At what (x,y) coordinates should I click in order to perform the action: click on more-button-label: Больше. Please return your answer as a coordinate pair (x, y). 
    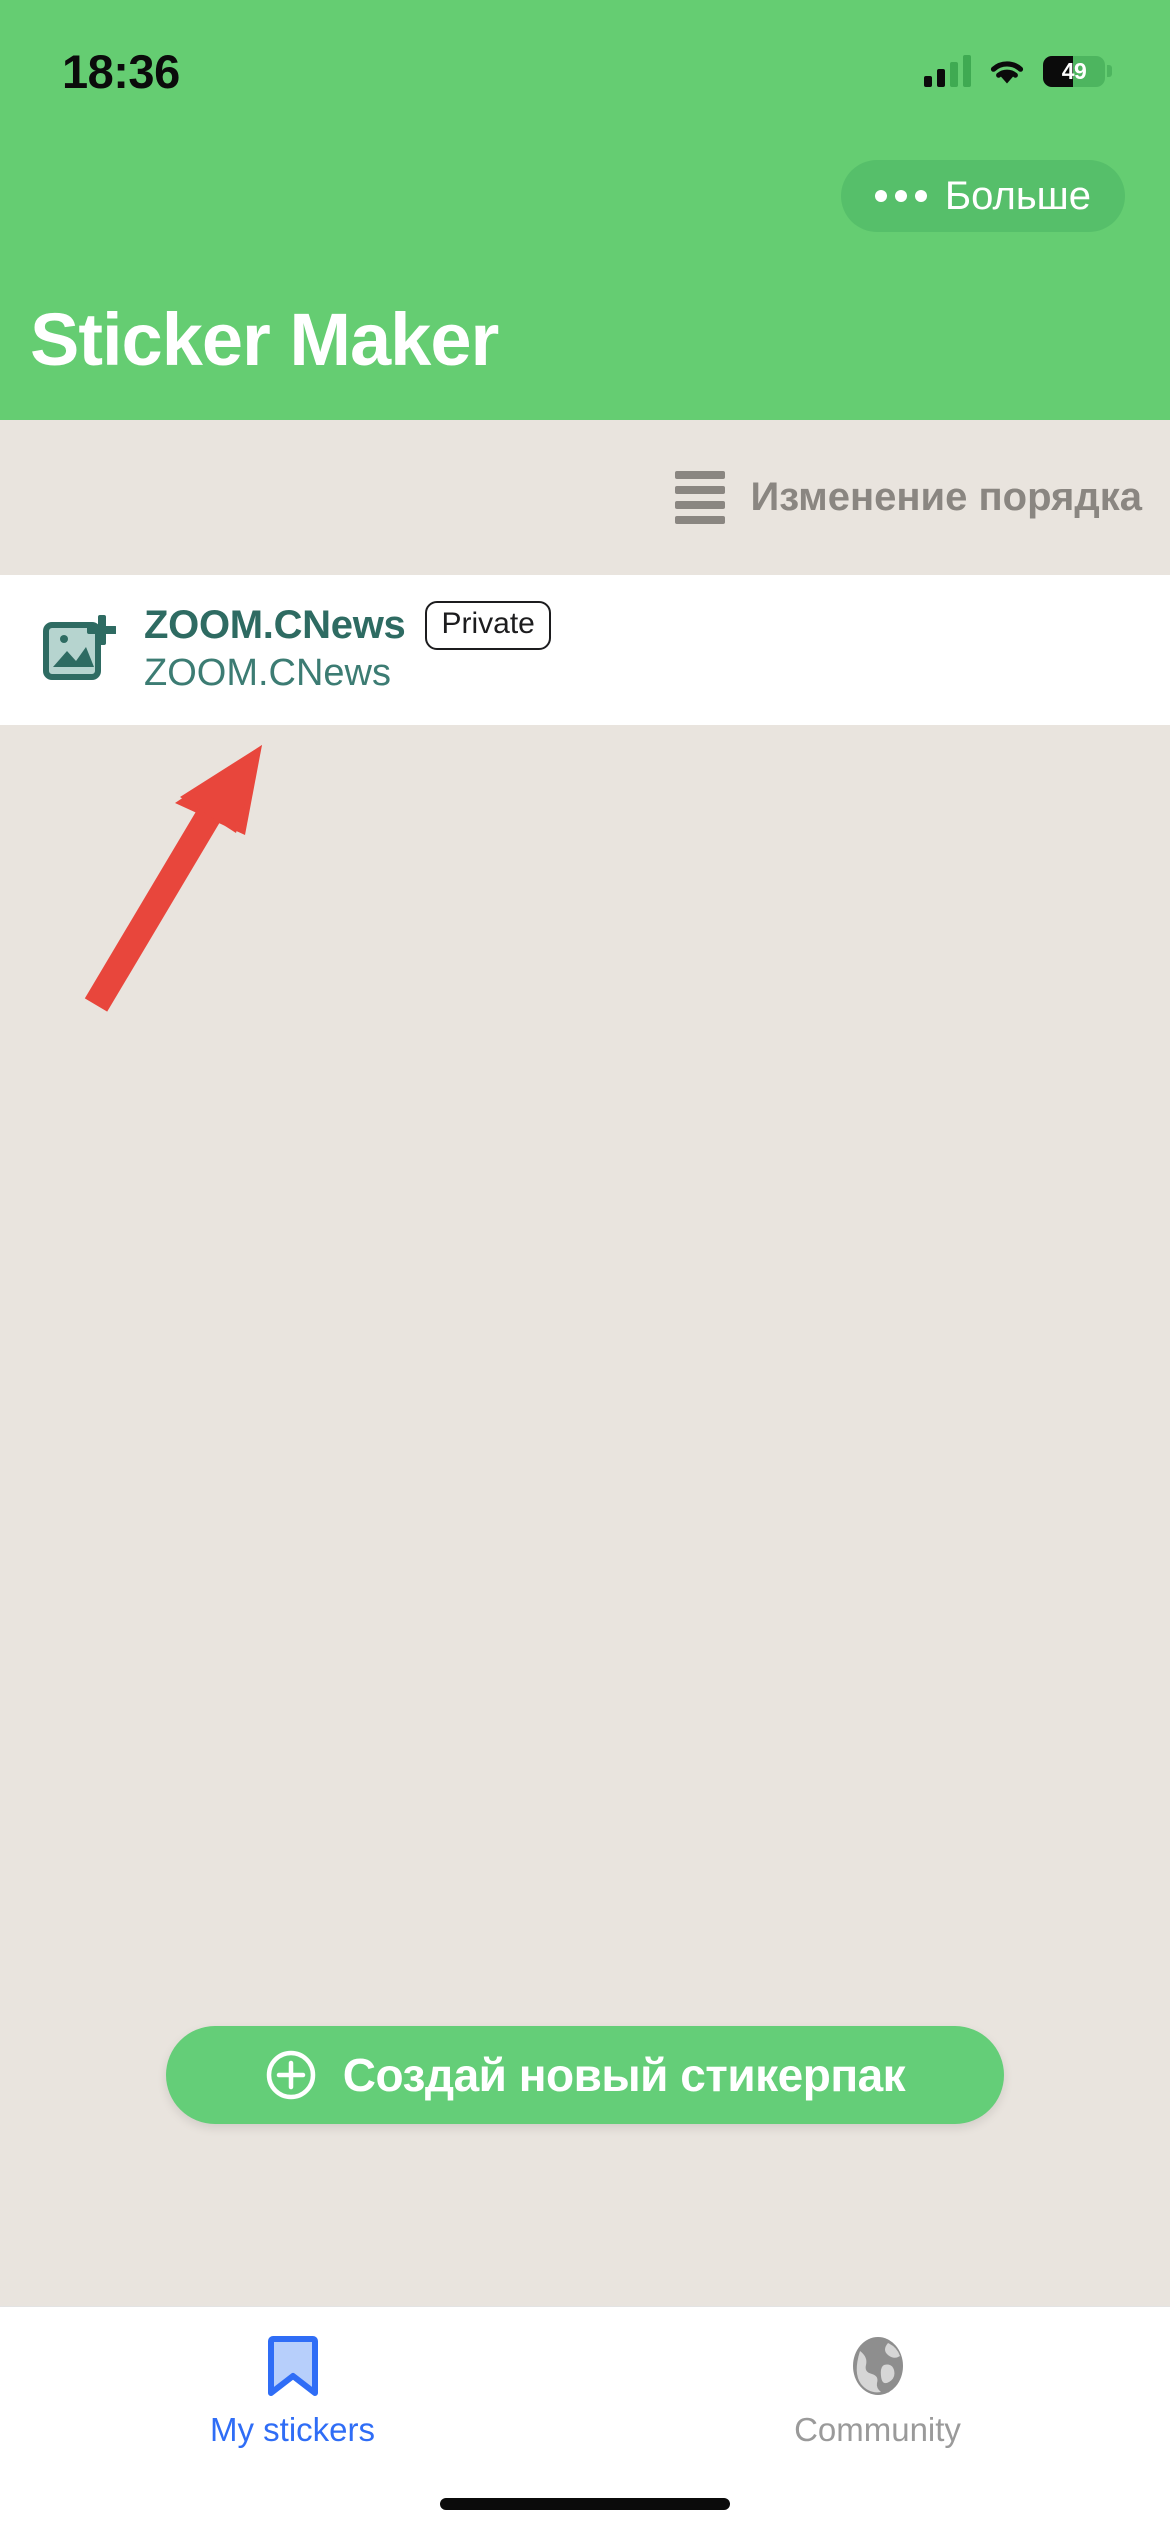
    Looking at the image, I should click on (1017, 195).